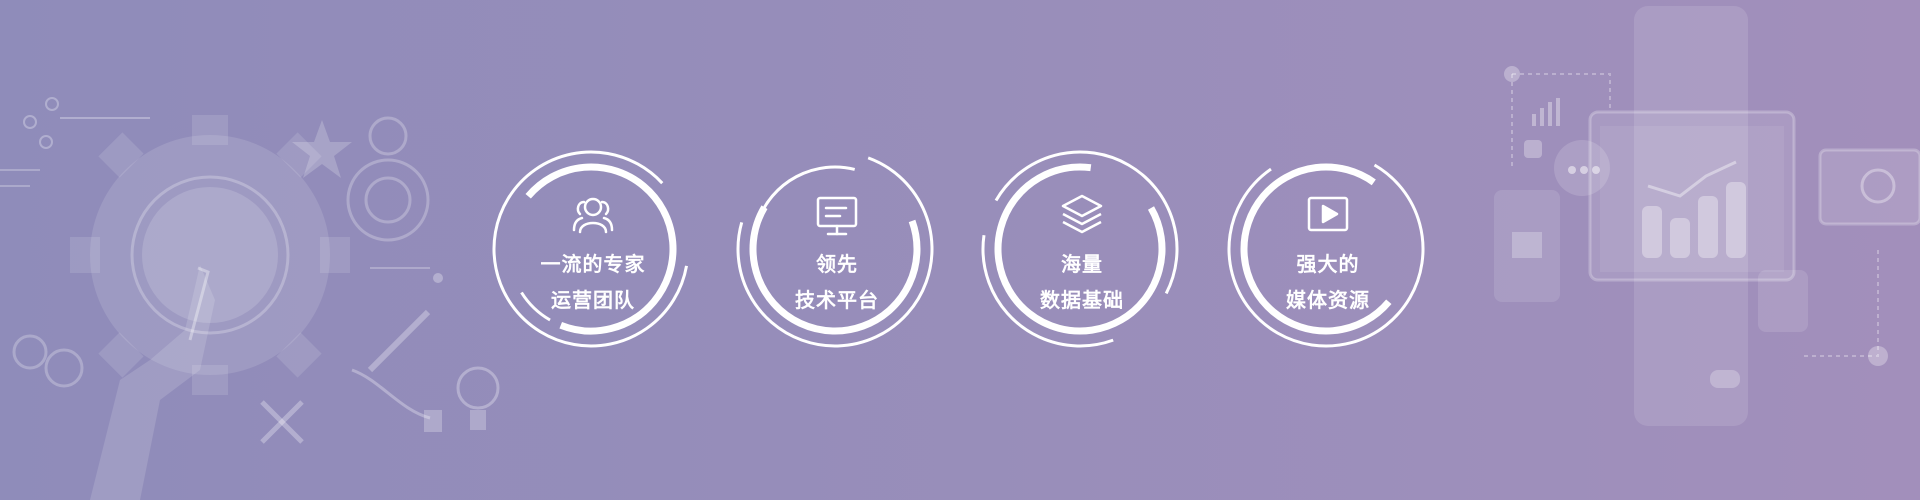 The image size is (1920, 500). What do you see at coordinates (593, 215) in the screenshot?
I see `team-icon` at bounding box center [593, 215].